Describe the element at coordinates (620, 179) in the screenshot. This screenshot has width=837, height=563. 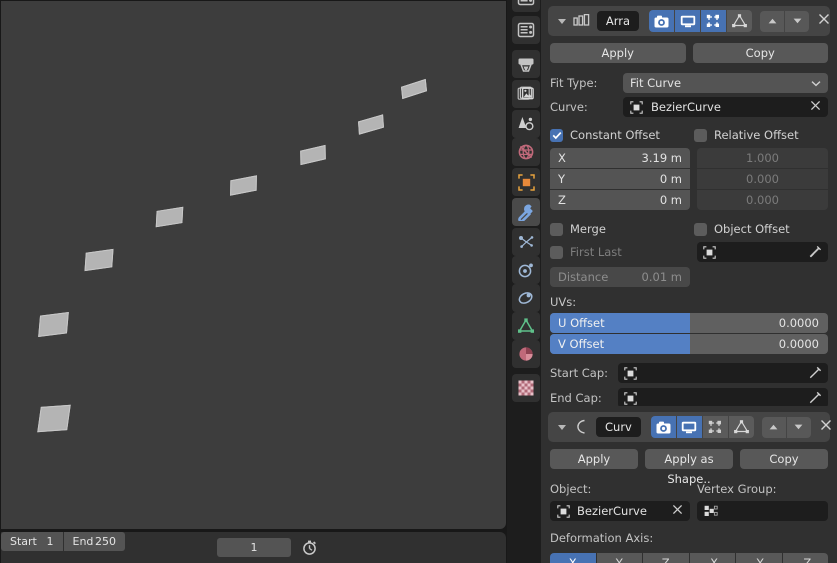
I see `constant-offset-y: Y 0 m` at that location.